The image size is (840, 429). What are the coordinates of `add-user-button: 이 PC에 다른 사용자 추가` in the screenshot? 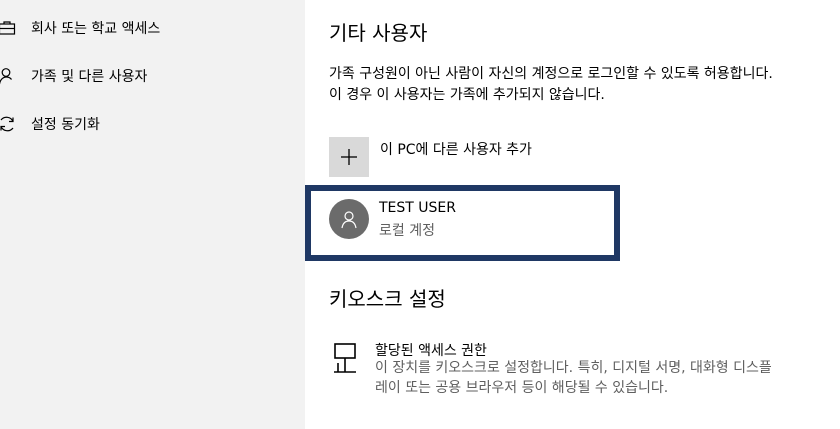 It's located at (430, 157).